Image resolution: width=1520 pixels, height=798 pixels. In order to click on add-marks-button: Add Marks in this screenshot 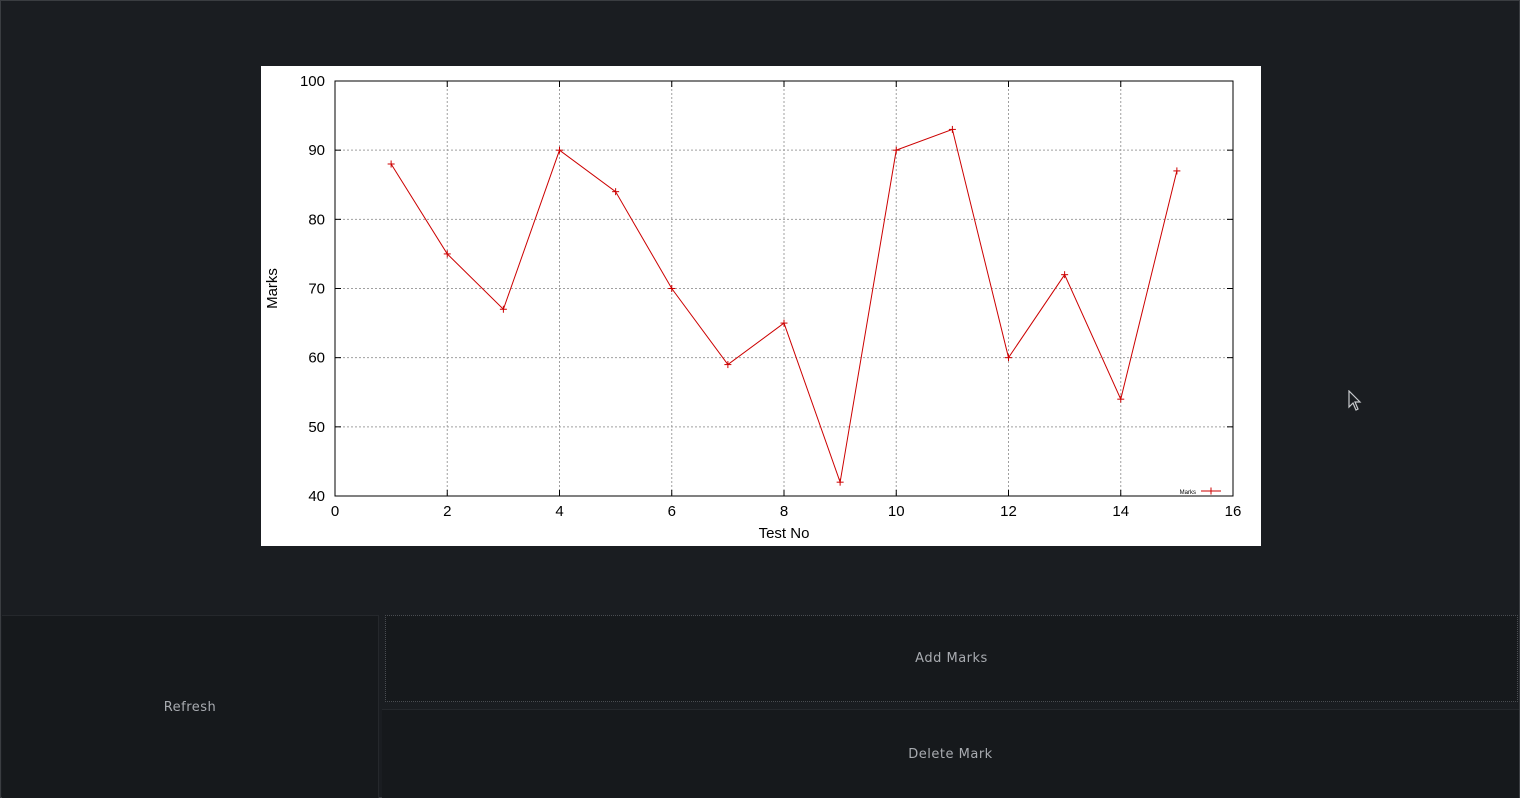, I will do `click(951, 658)`.